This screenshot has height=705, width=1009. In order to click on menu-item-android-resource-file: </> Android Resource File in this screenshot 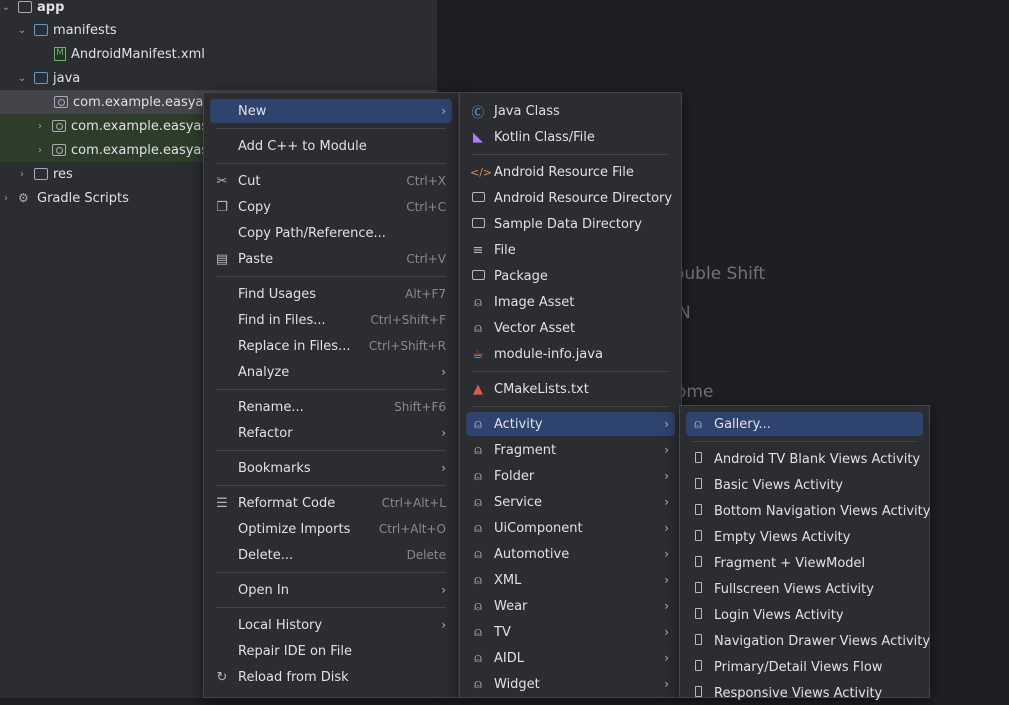, I will do `click(570, 172)`.